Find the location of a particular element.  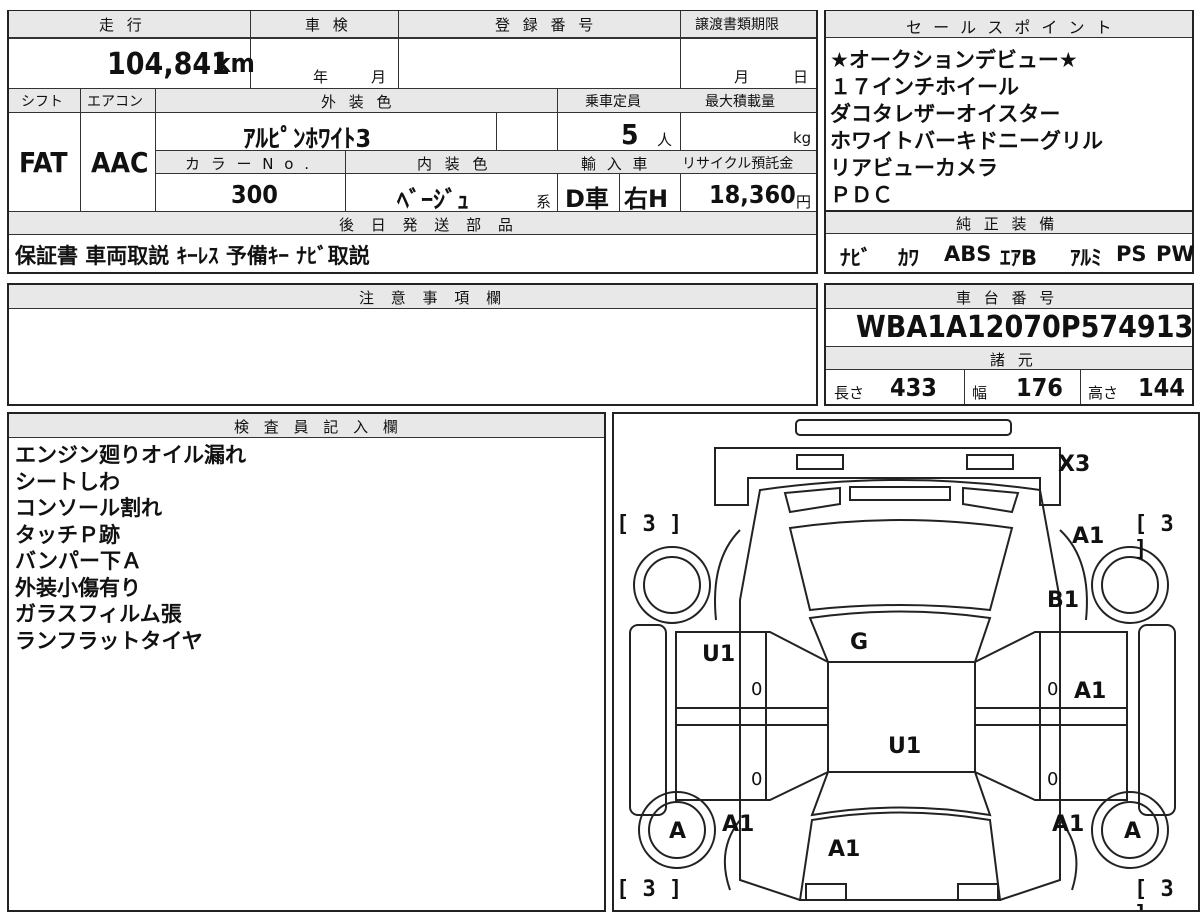

inspector-line: エンジン廻りオイル漏れ is located at coordinates (130, 455).